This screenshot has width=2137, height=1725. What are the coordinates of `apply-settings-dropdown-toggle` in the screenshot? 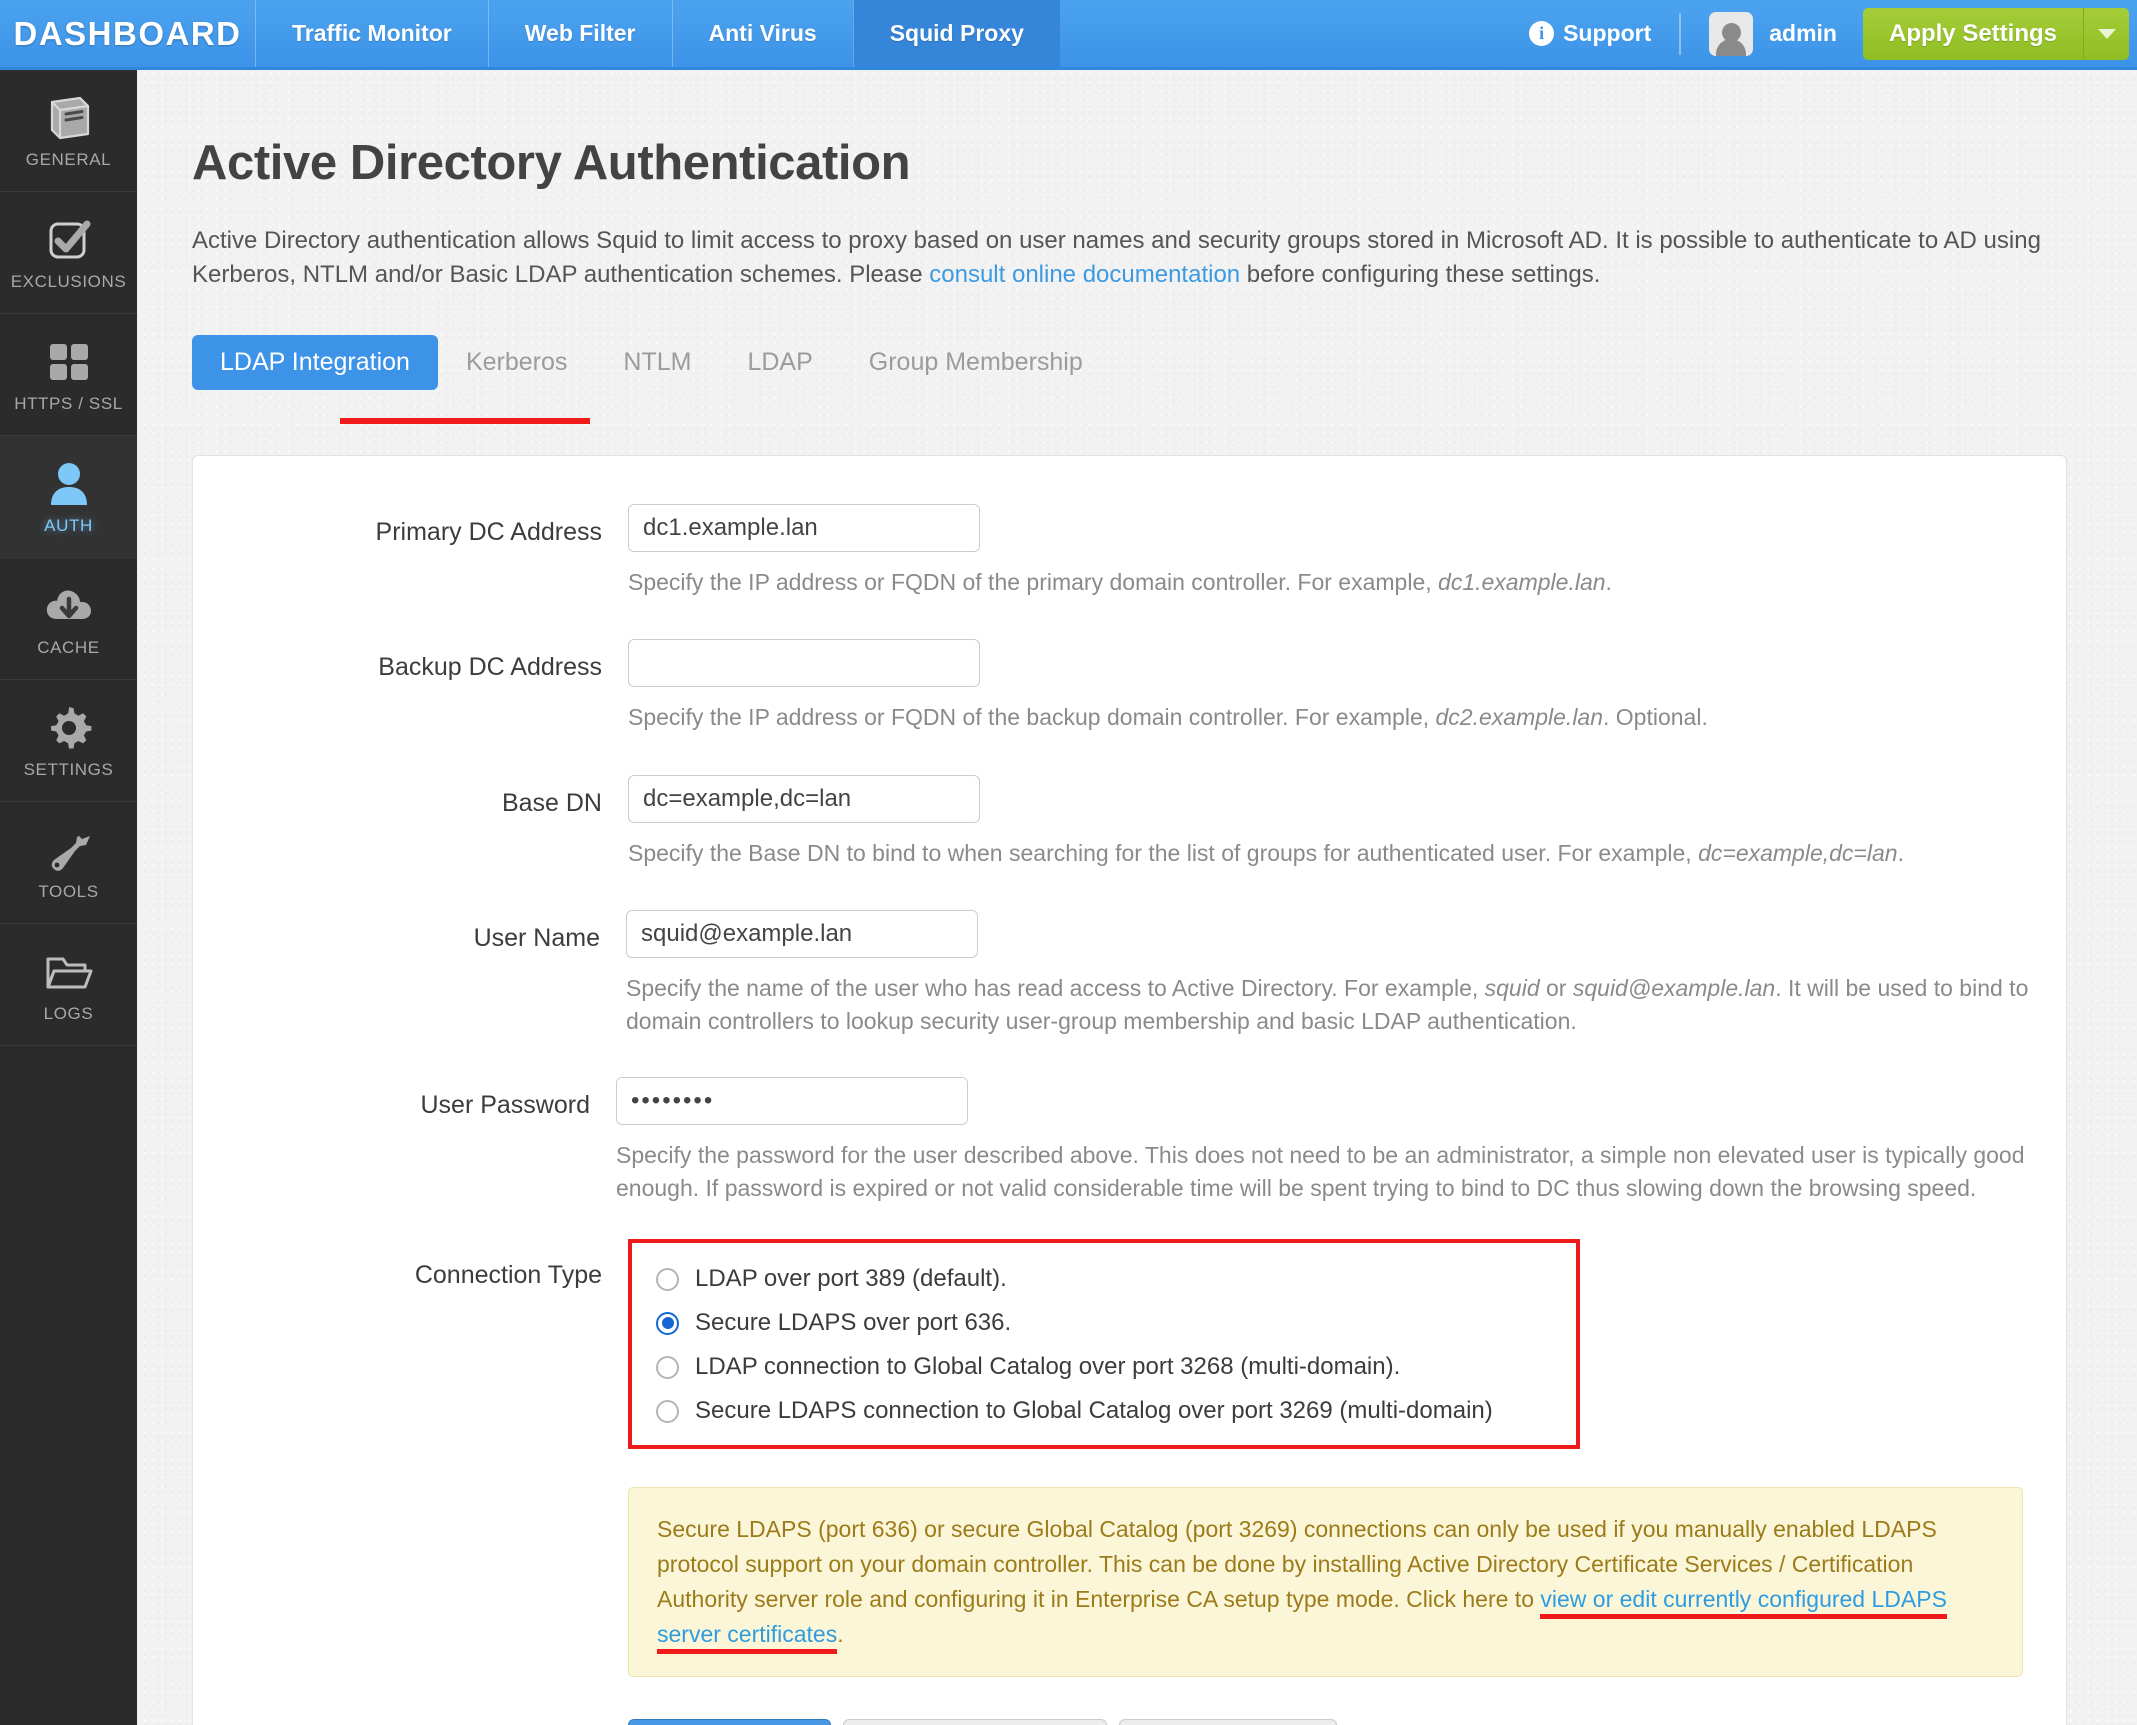 It's located at (2106, 33).